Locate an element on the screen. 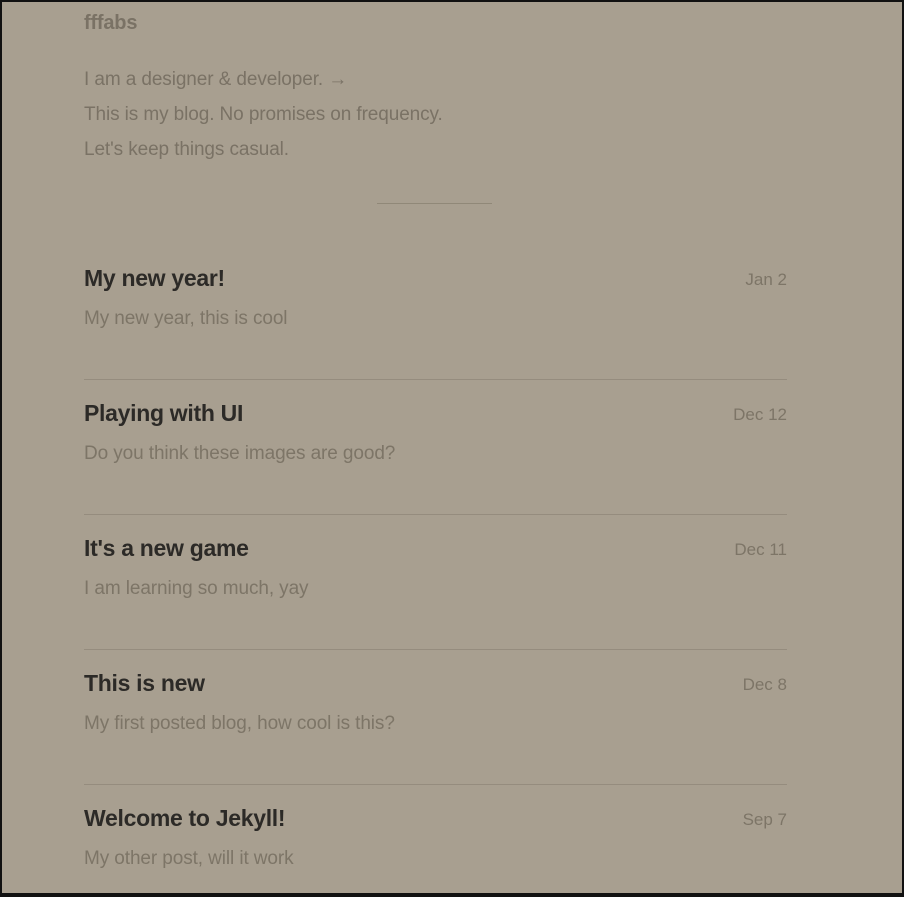 The width and height of the screenshot is (904, 897). post-title-link: This is new is located at coordinates (144, 683).